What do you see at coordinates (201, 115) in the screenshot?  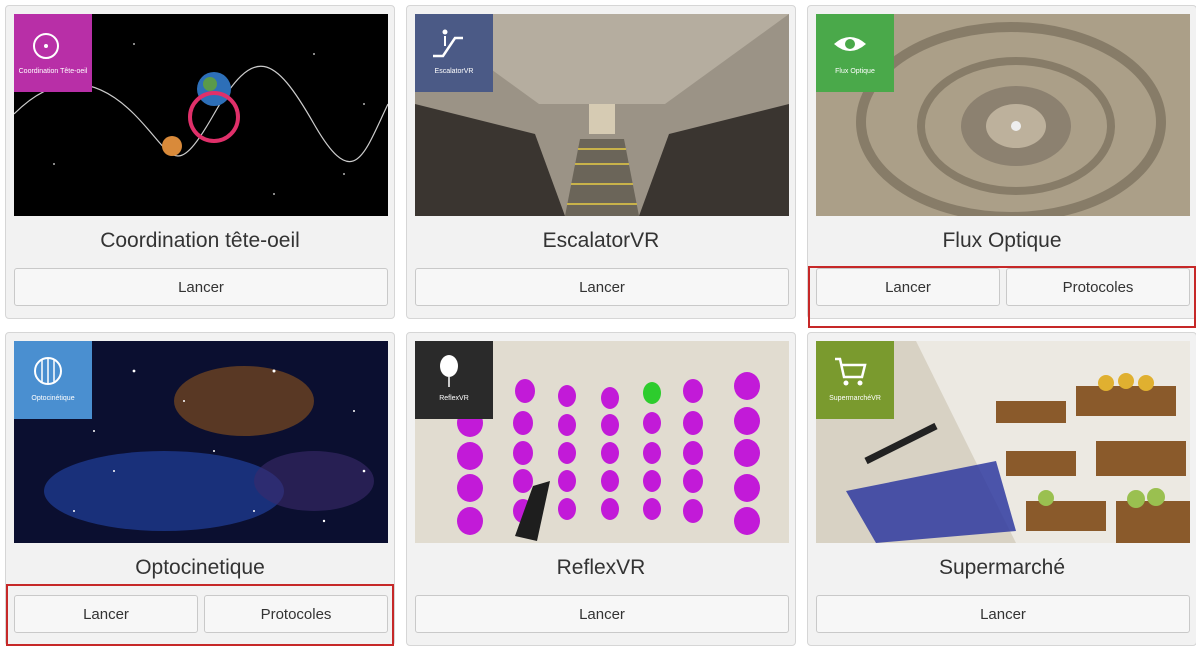 I see `app-thumbnail: Coordination Tête-oeil` at bounding box center [201, 115].